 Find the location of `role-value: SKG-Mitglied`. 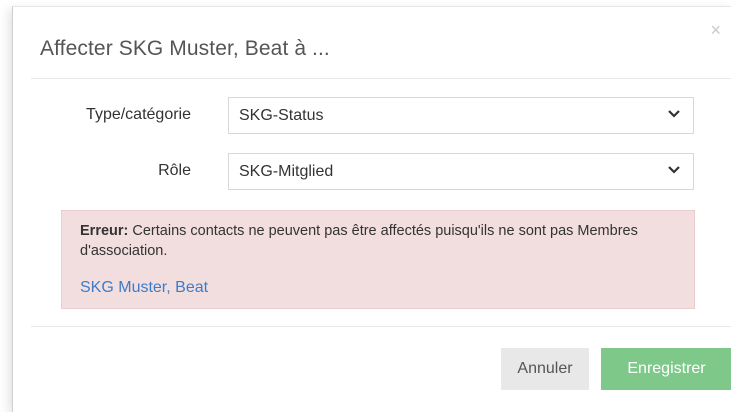

role-value: SKG-Mitglied is located at coordinates (286, 171).